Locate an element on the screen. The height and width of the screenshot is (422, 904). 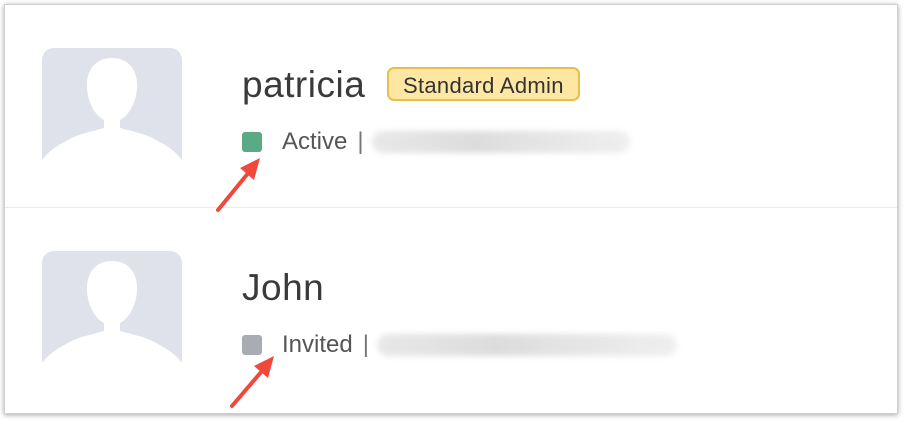
user-name: John is located at coordinates (283, 288).